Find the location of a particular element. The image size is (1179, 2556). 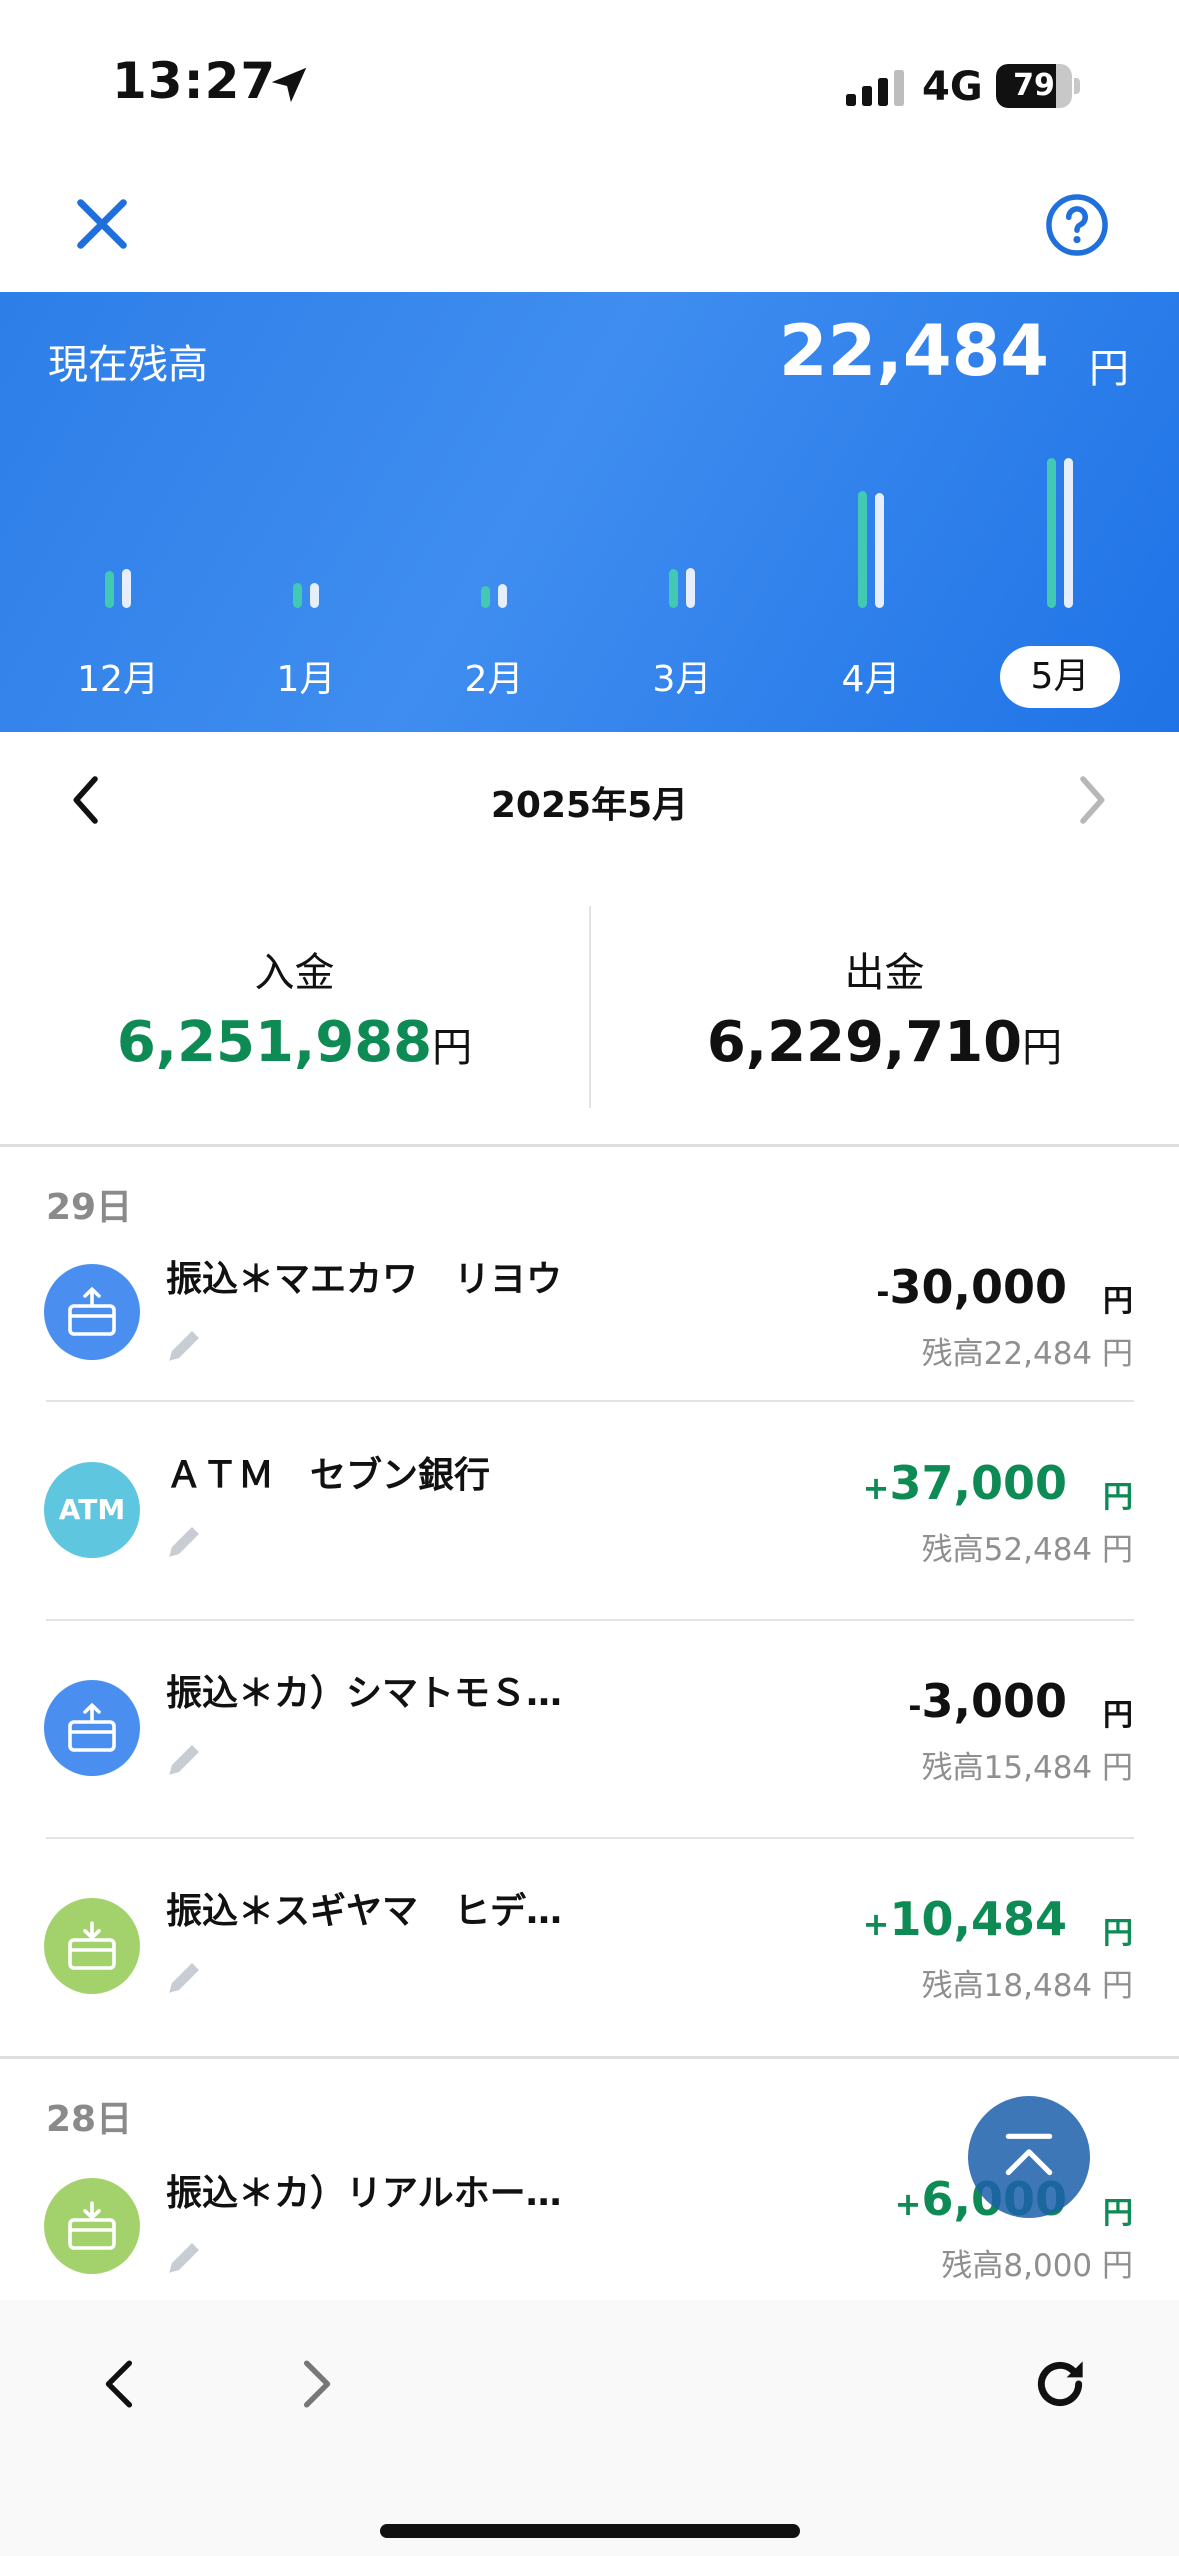

income-total: 6,251,988円 is located at coordinates (294, 1042).